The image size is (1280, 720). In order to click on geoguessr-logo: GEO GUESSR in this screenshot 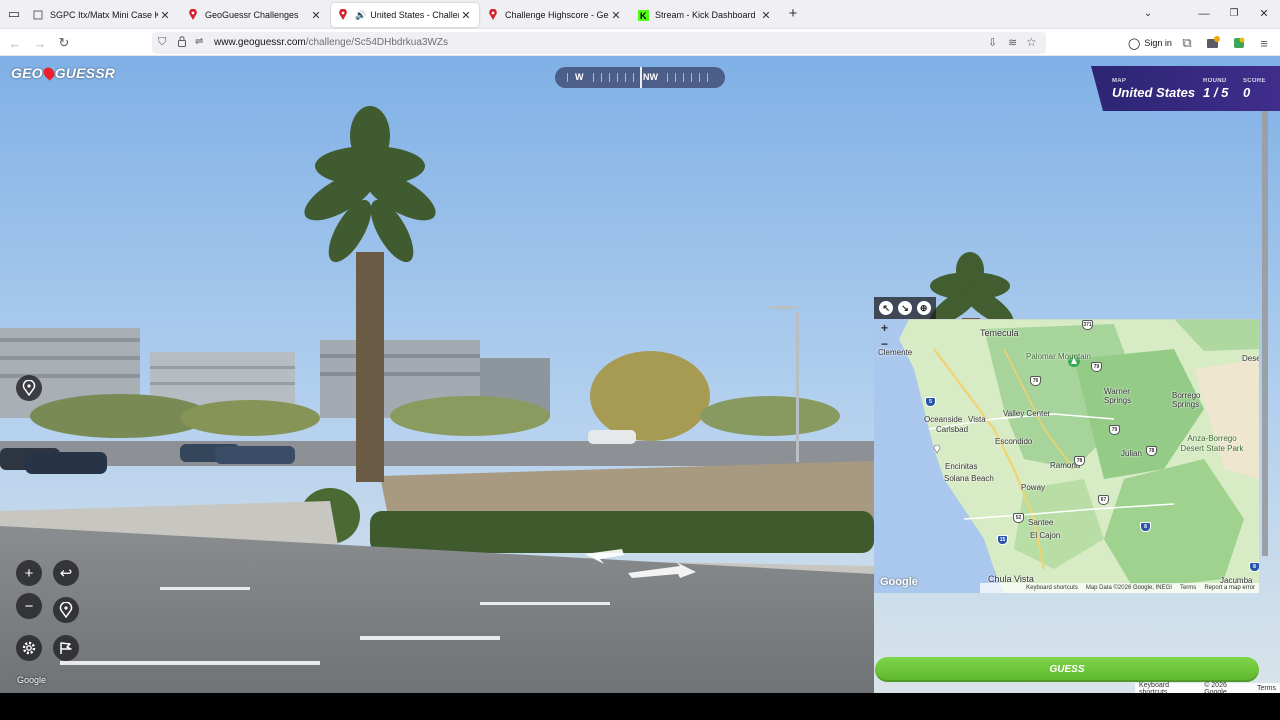, I will do `click(63, 73)`.